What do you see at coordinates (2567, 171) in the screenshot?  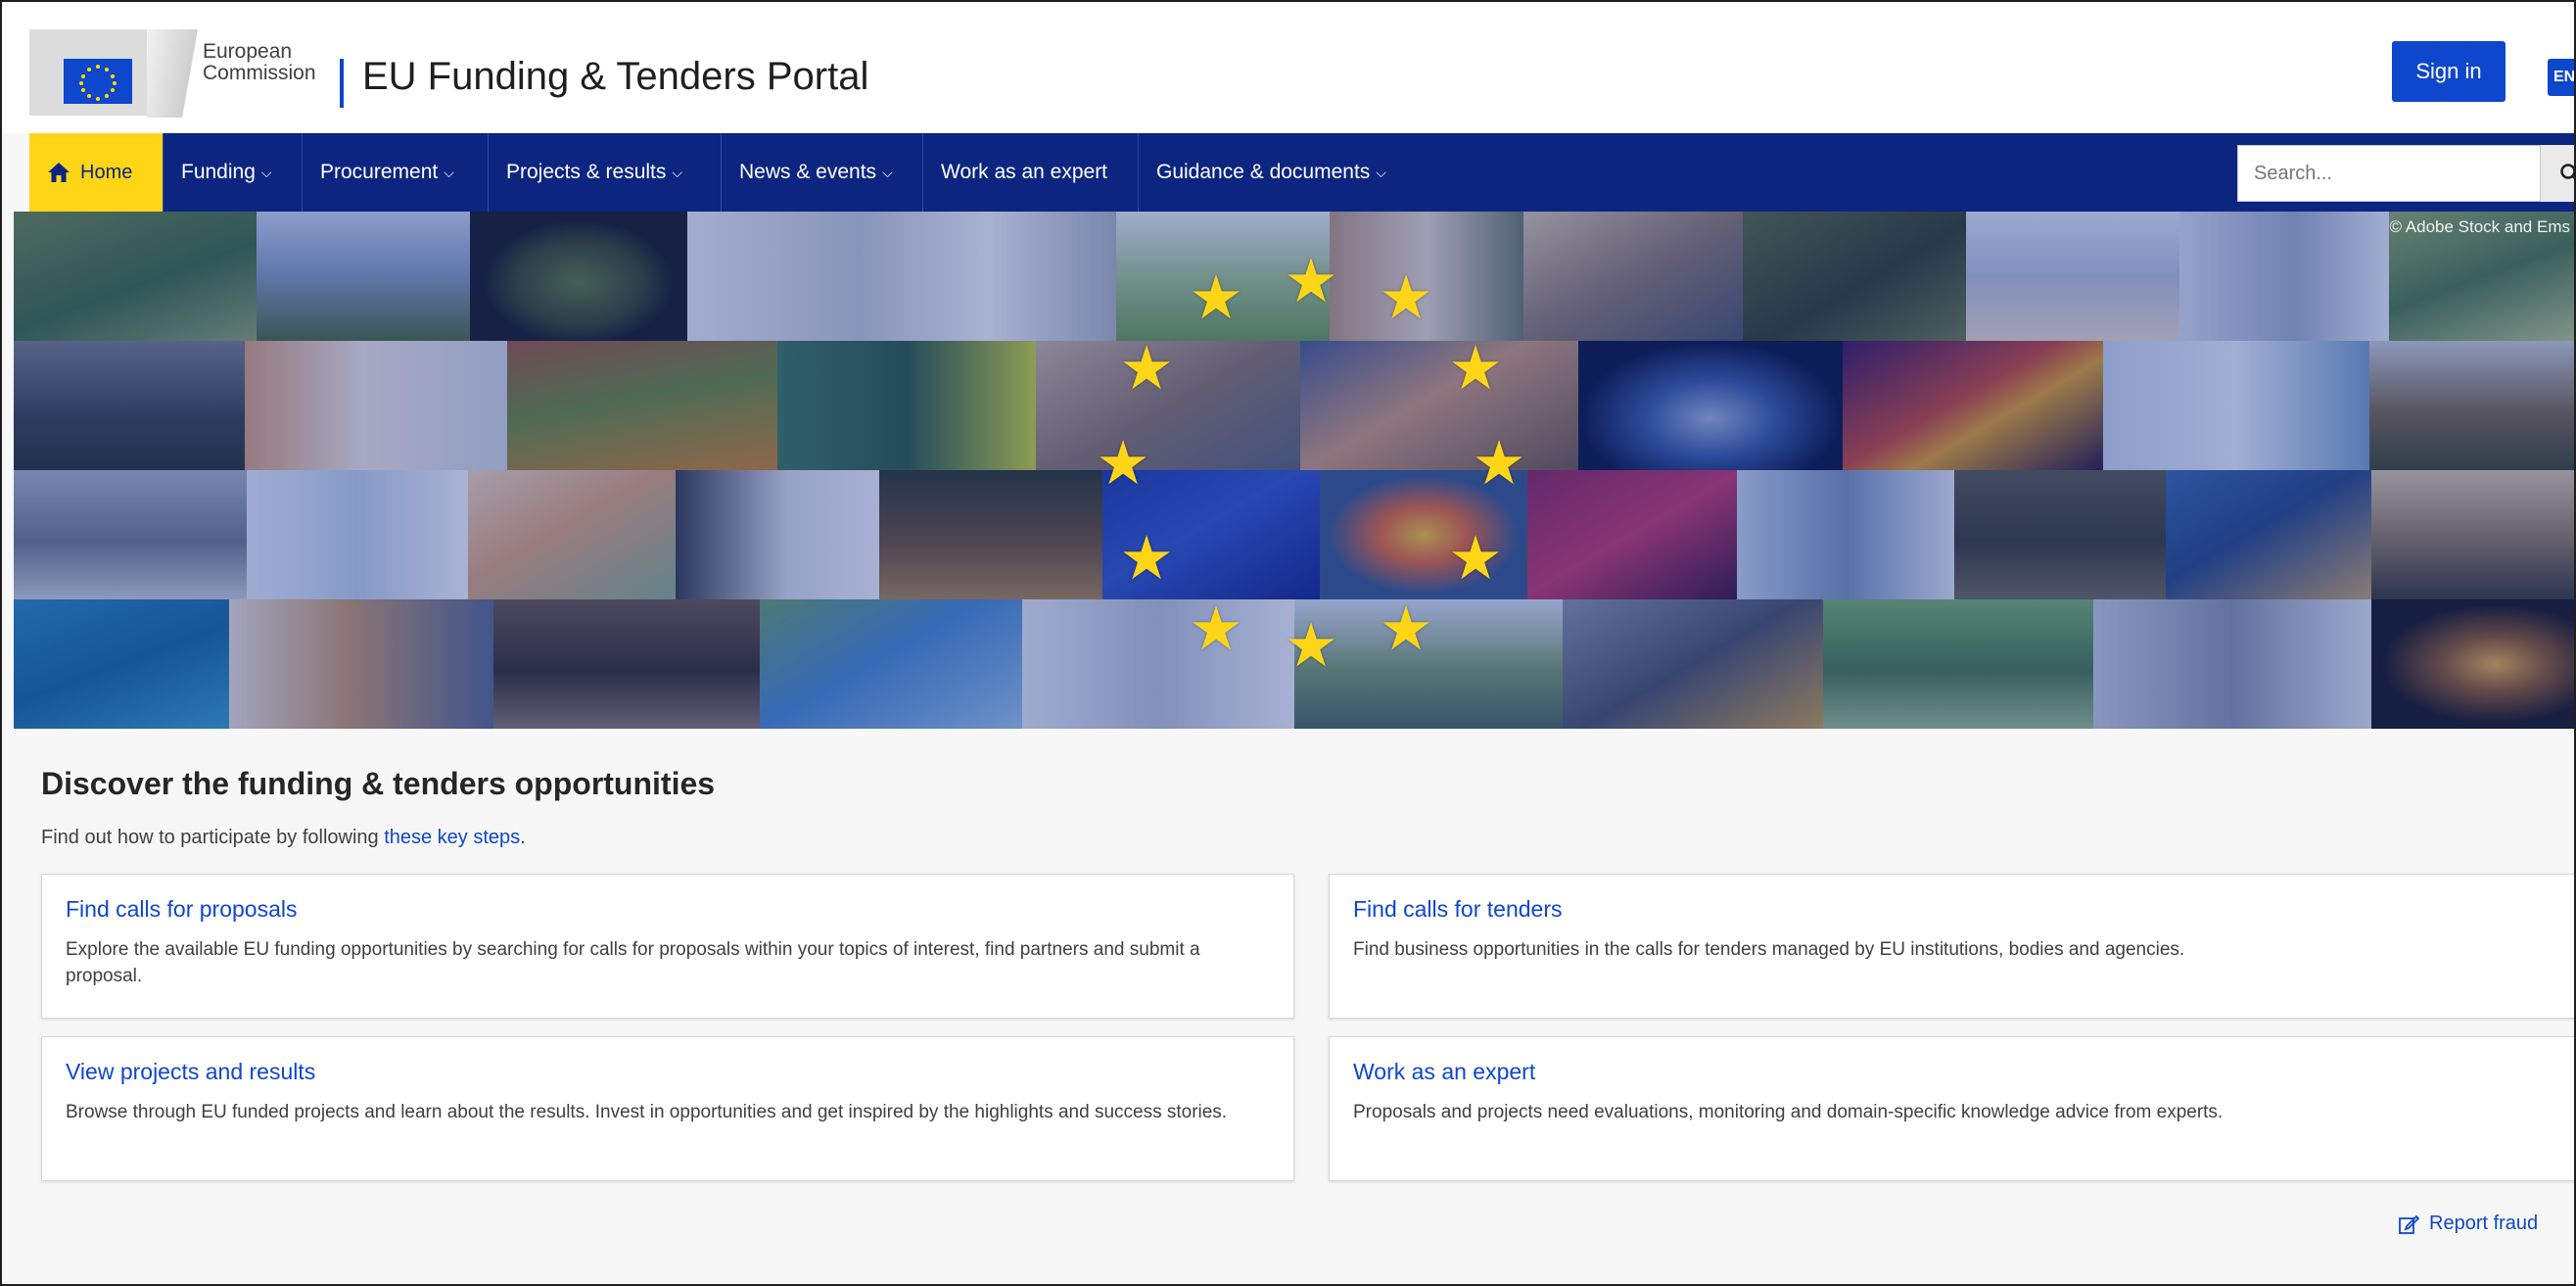 I see `search-icon` at bounding box center [2567, 171].